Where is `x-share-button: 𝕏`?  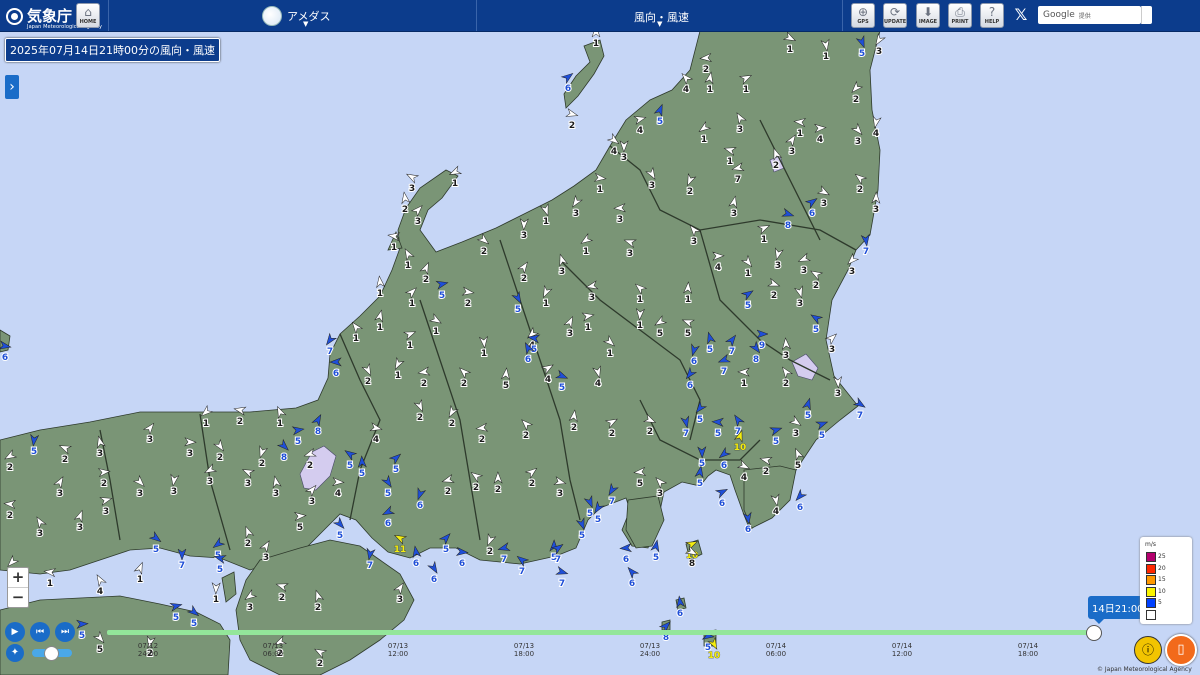
x-share-button: 𝕏 is located at coordinates (1021, 15).